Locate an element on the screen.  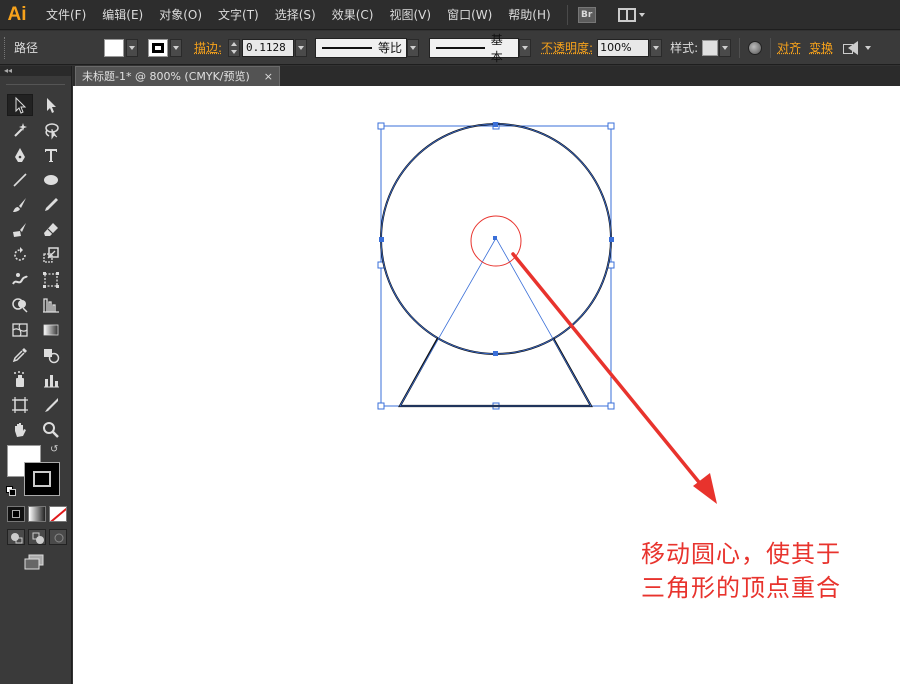
selection-tool-icon is located at coordinates (20, 105).